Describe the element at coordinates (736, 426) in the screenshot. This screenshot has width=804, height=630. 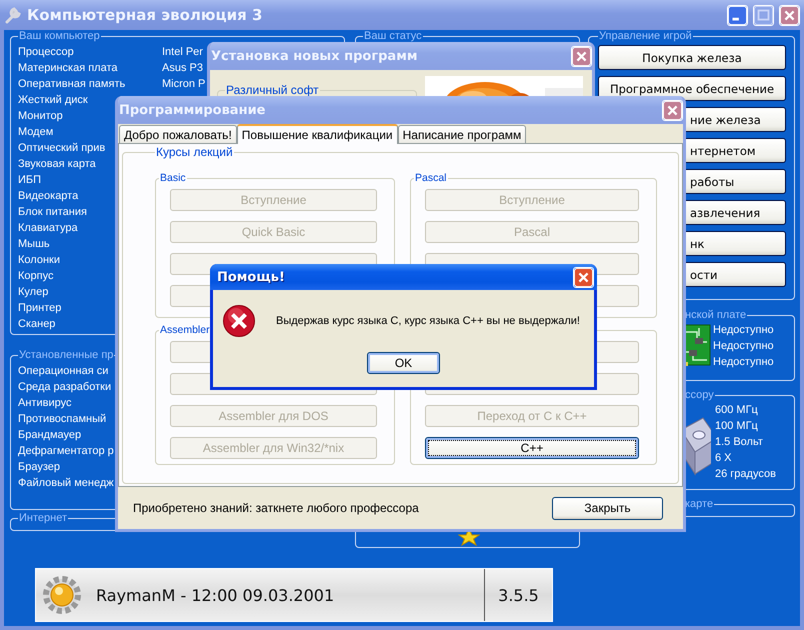
I see `processor-value: 100 МГц` at that location.